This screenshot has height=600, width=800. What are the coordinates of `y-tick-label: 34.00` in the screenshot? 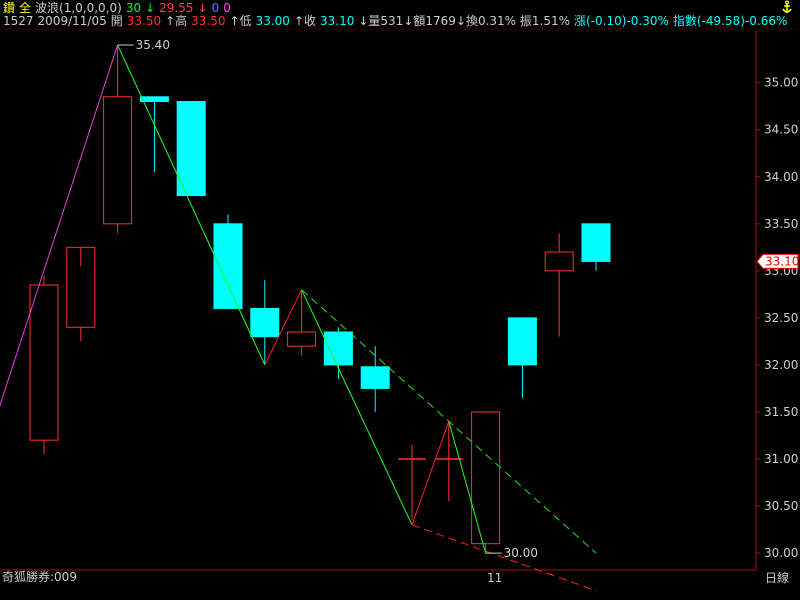 It's located at (781, 177).